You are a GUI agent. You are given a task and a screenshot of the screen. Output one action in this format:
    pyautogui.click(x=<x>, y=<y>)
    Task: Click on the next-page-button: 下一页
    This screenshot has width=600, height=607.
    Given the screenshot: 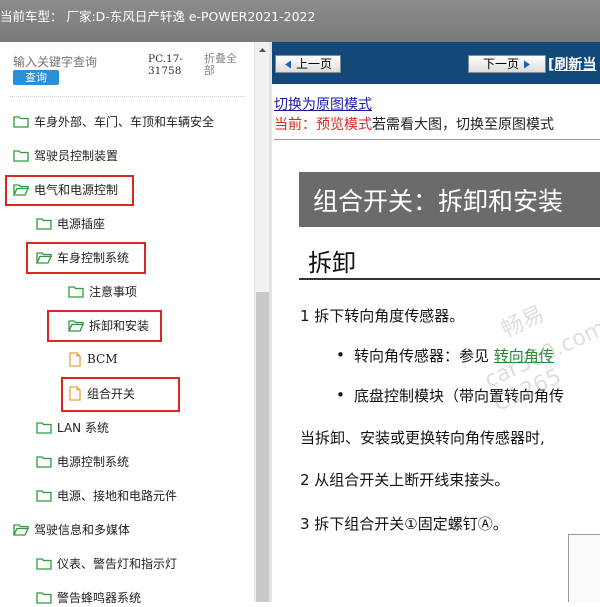 What is the action you would take?
    pyautogui.click(x=507, y=64)
    